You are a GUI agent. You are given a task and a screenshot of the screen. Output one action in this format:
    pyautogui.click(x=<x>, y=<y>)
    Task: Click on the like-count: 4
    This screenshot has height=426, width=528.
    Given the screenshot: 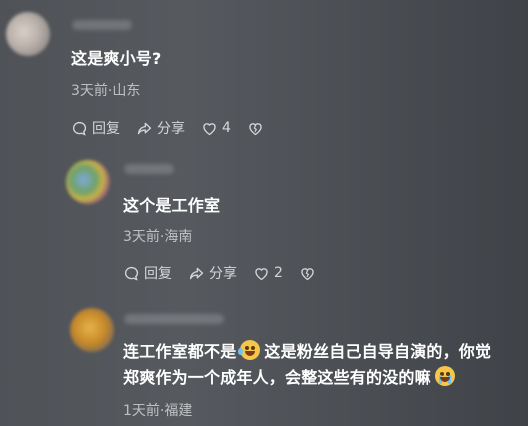 What is the action you would take?
    pyautogui.click(x=226, y=128)
    